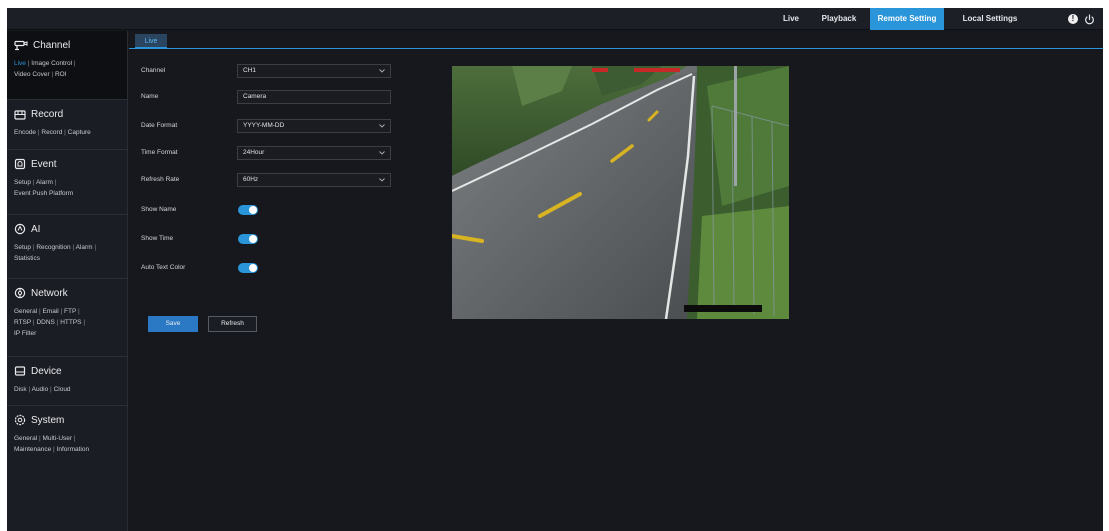 This screenshot has width=1109, height=531. Describe the element at coordinates (314, 126) in the screenshot. I see `date-format-select: YYYY-MM-DD` at that location.